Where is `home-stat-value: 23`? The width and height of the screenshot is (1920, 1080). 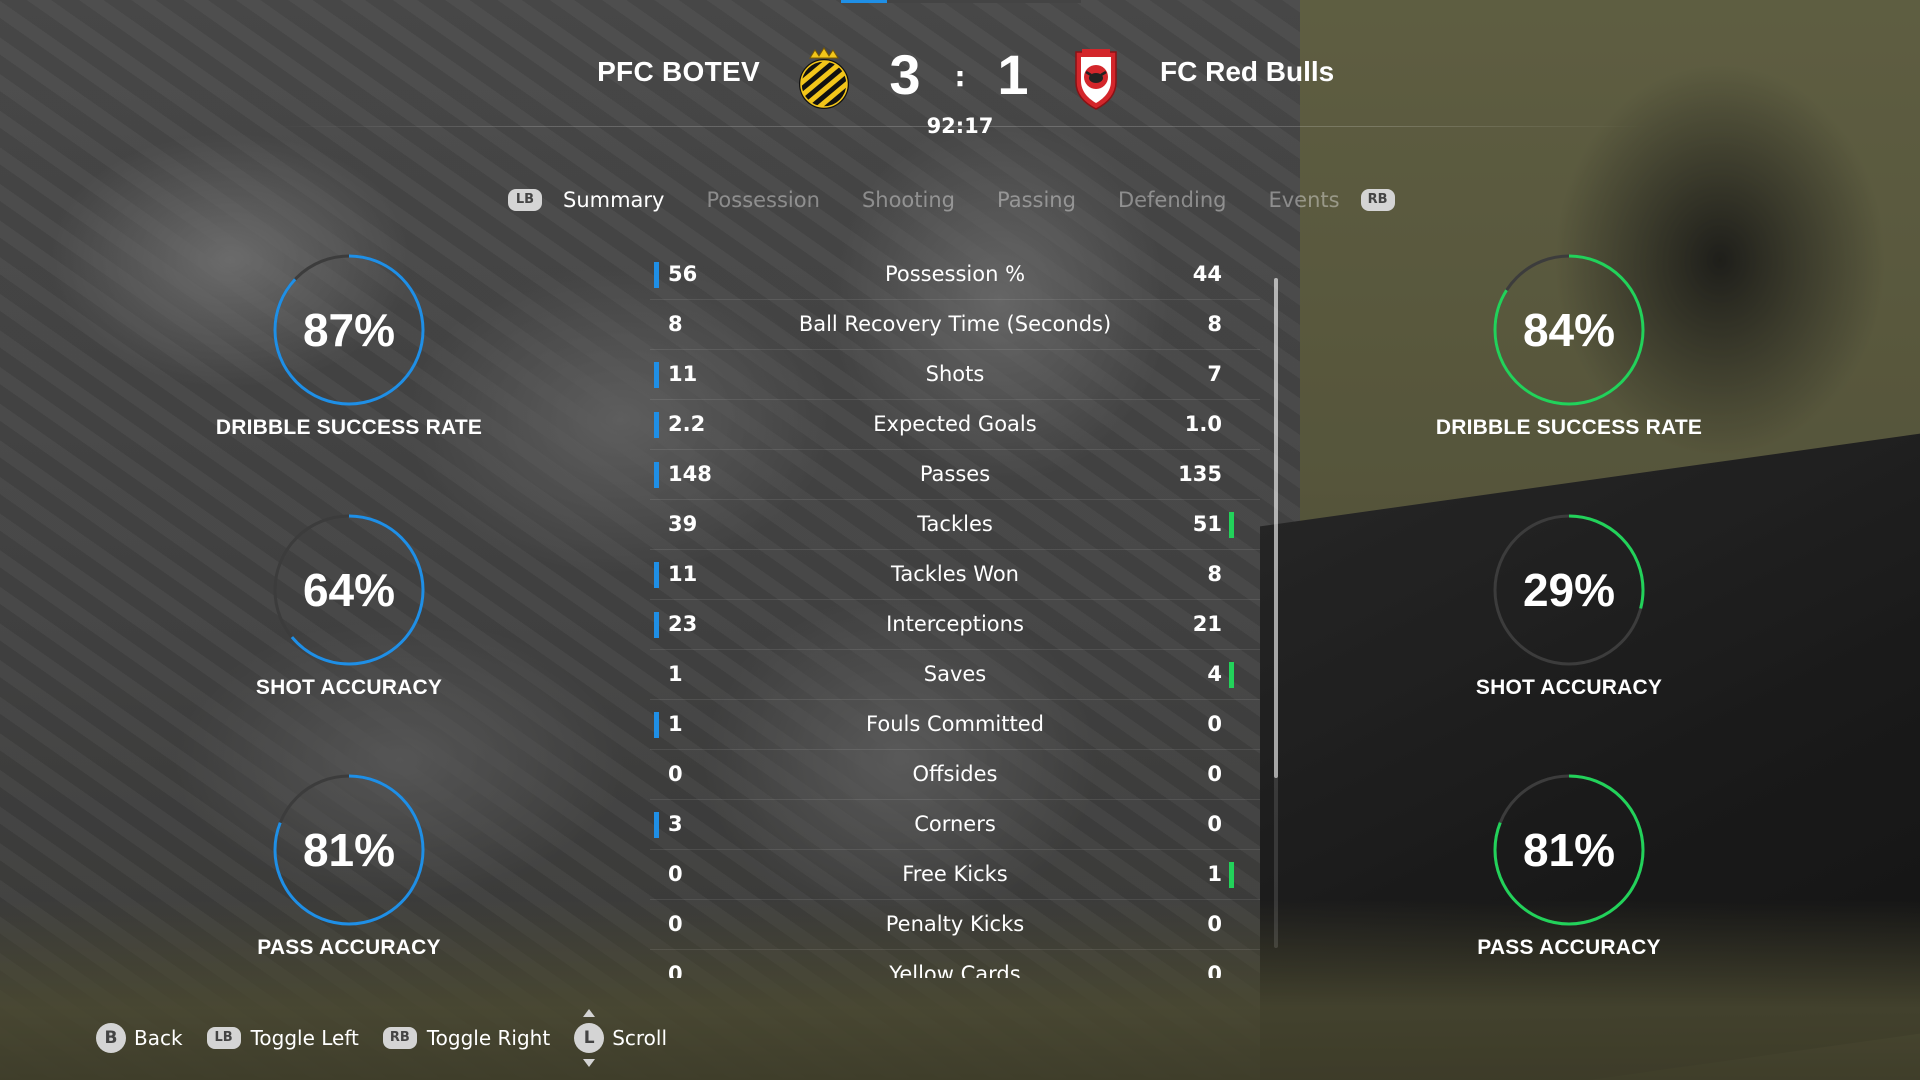 home-stat-value: 23 is located at coordinates (683, 624).